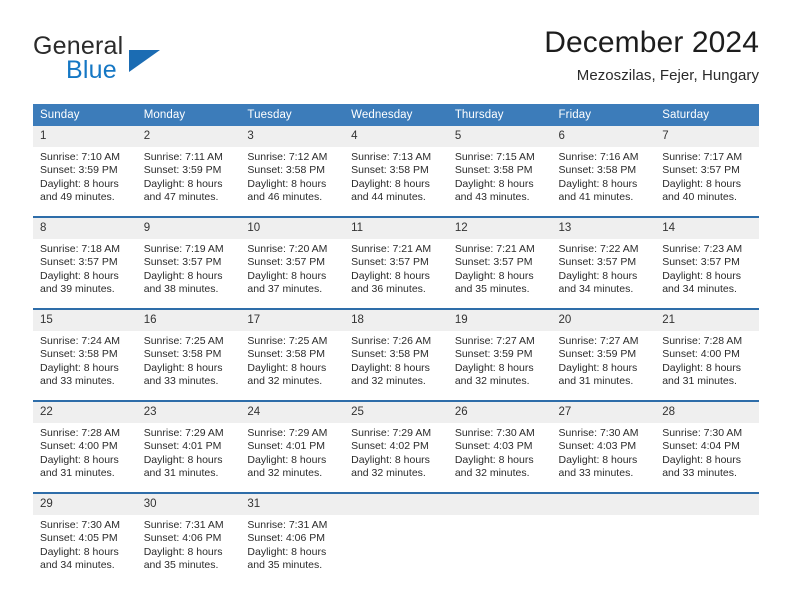  What do you see at coordinates (285, 473) in the screenshot?
I see `daylight-text-line2: and 32 minutes.` at bounding box center [285, 473].